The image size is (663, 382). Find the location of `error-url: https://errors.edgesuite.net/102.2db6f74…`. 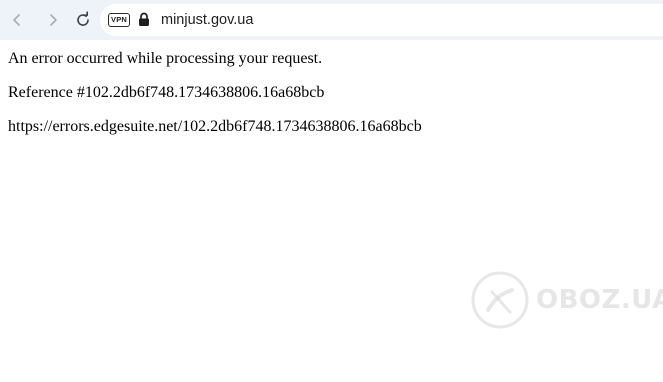

error-url: https://errors.edgesuite.net/102.2db6f74… is located at coordinates (215, 126).